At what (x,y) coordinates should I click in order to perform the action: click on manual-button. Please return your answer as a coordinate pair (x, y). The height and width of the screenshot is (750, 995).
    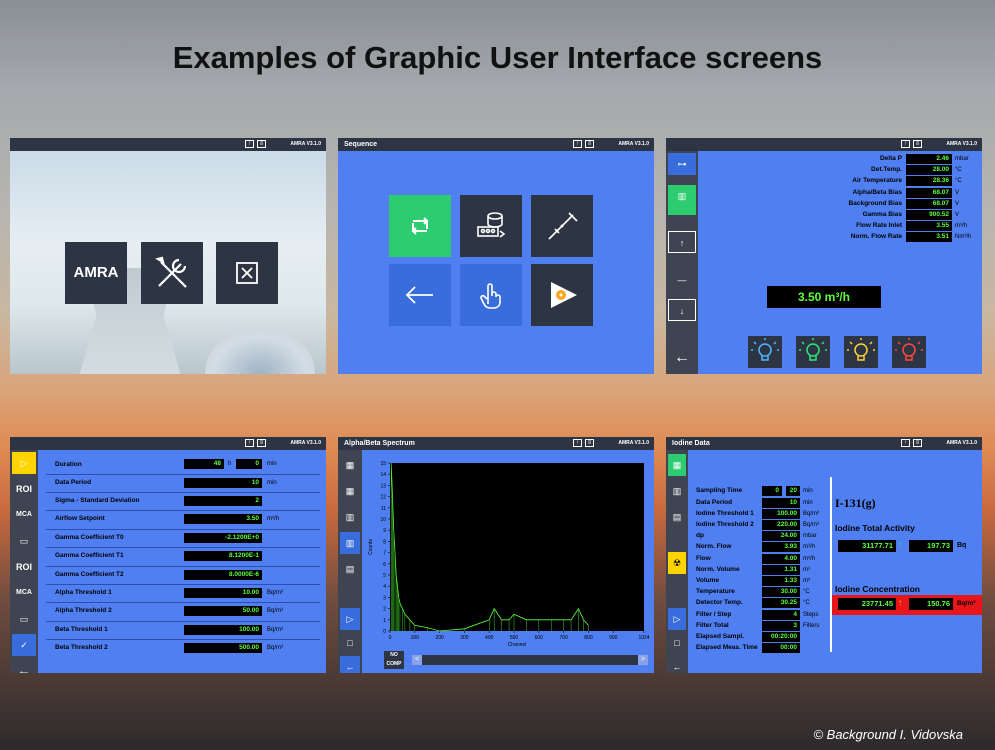
    Looking at the image, I should click on (491, 295).